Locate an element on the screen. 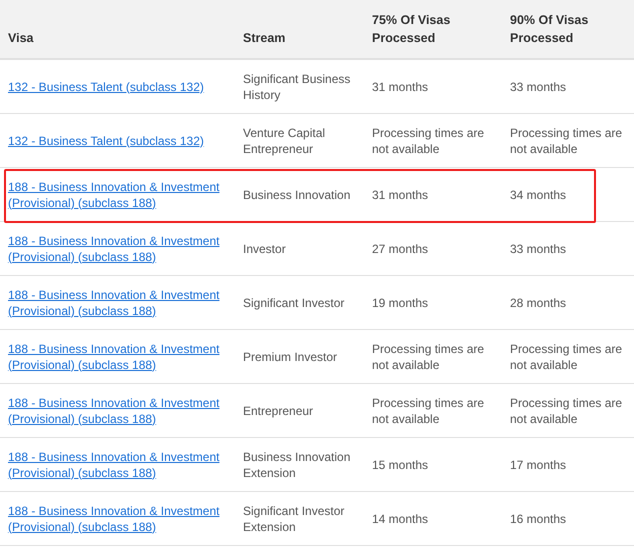  column-header: Stream is located at coordinates (264, 38).